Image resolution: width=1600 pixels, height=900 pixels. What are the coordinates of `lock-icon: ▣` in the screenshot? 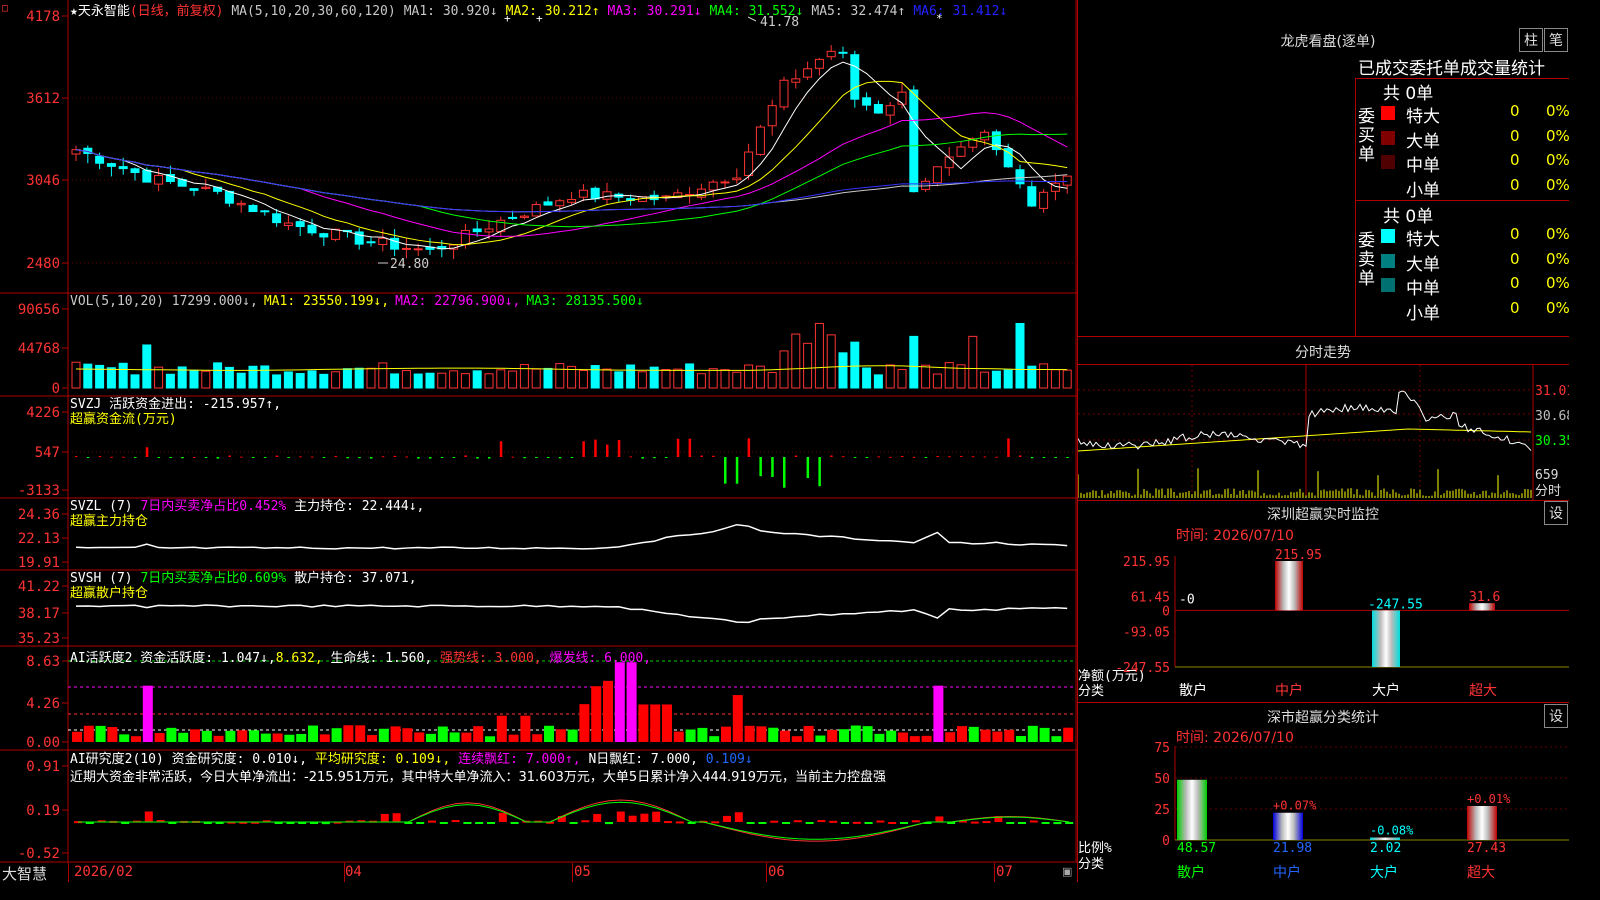 It's located at (1067, 871).